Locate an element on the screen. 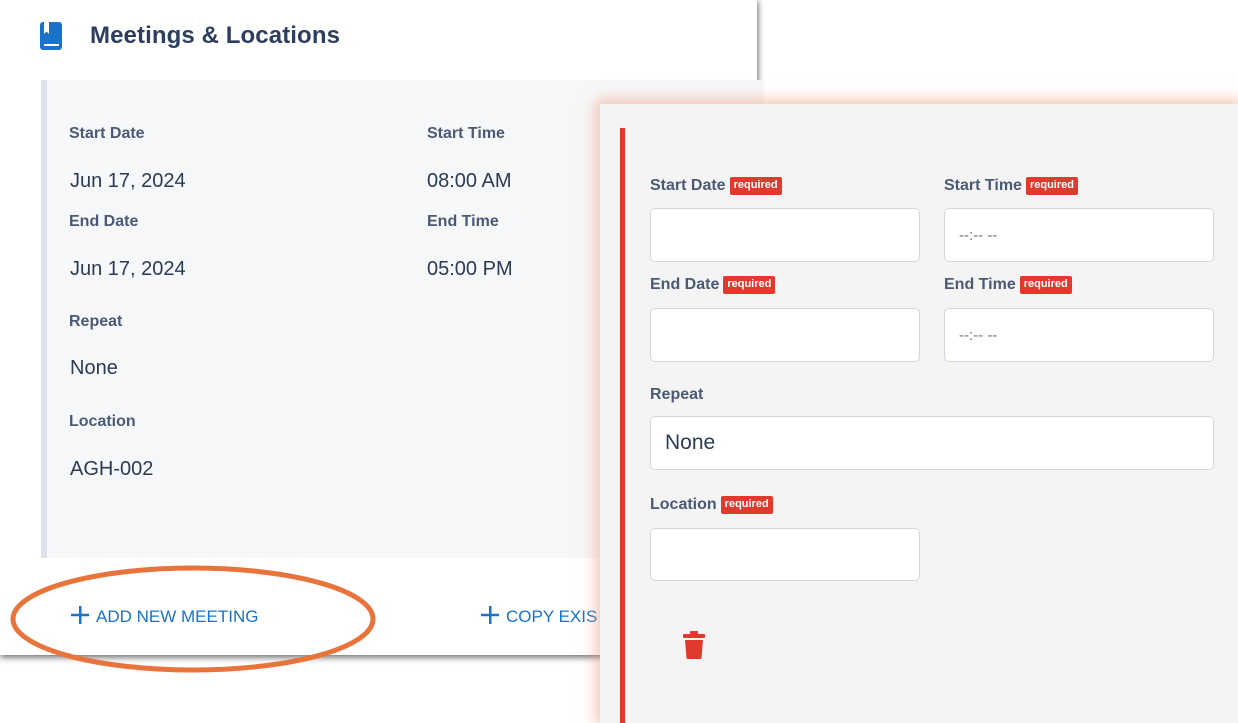 The image size is (1238, 723). card-header: Meetings & Locations is located at coordinates (190, 36).